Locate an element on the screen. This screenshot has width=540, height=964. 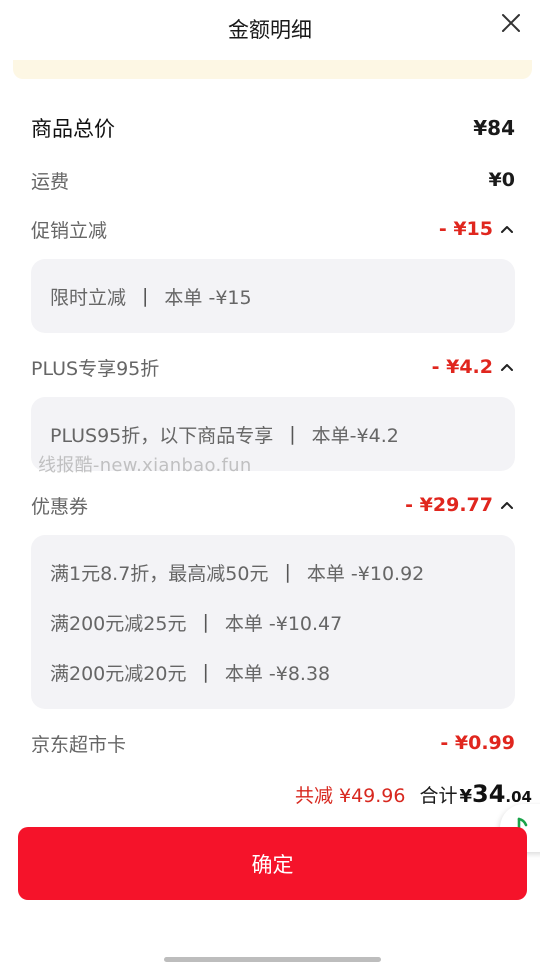
shipping-label: 运费 is located at coordinates (50, 181).